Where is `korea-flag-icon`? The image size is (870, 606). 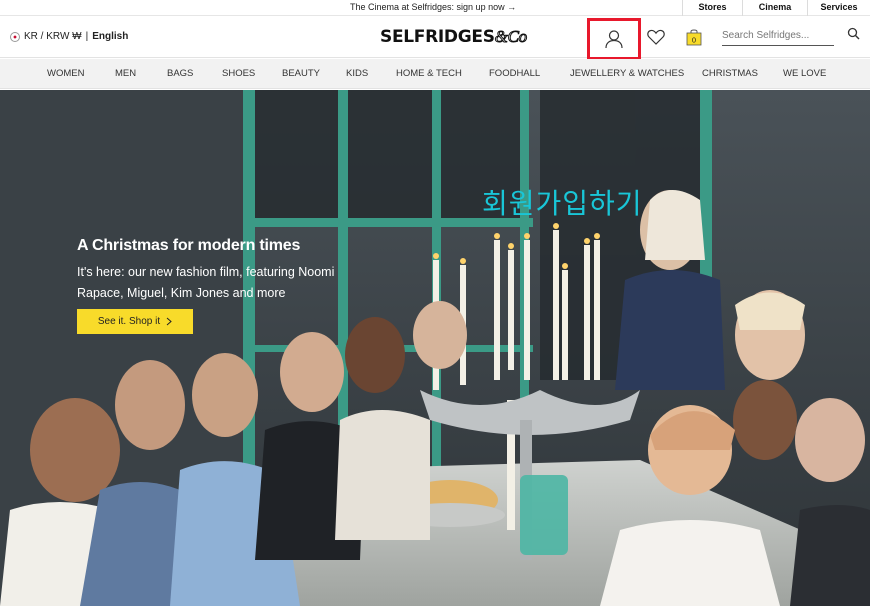 korea-flag-icon is located at coordinates (15, 36).